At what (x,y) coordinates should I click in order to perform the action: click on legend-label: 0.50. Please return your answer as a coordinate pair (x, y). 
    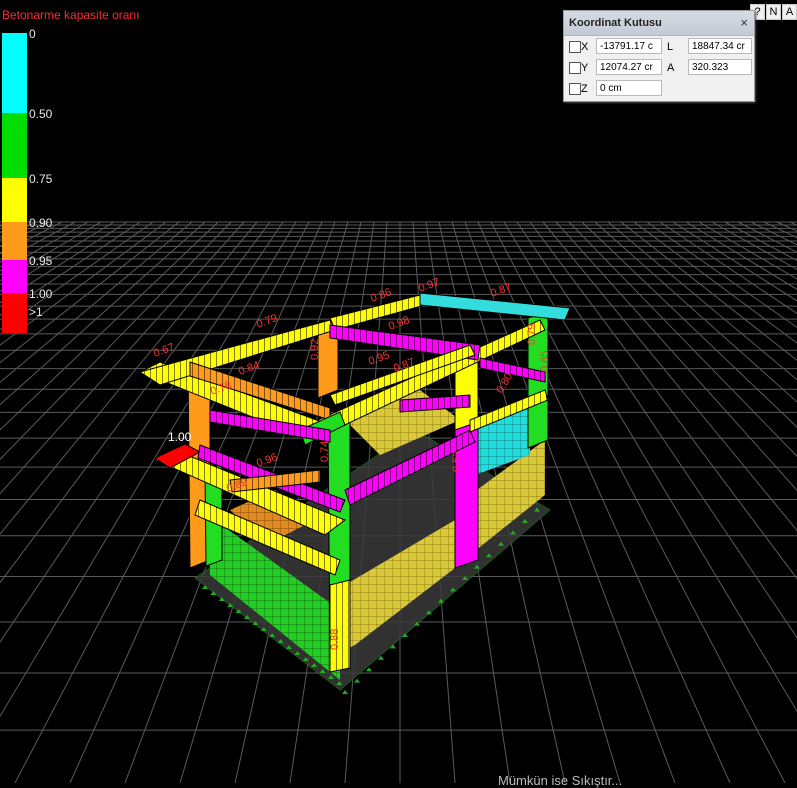
    Looking at the image, I should click on (41, 114).